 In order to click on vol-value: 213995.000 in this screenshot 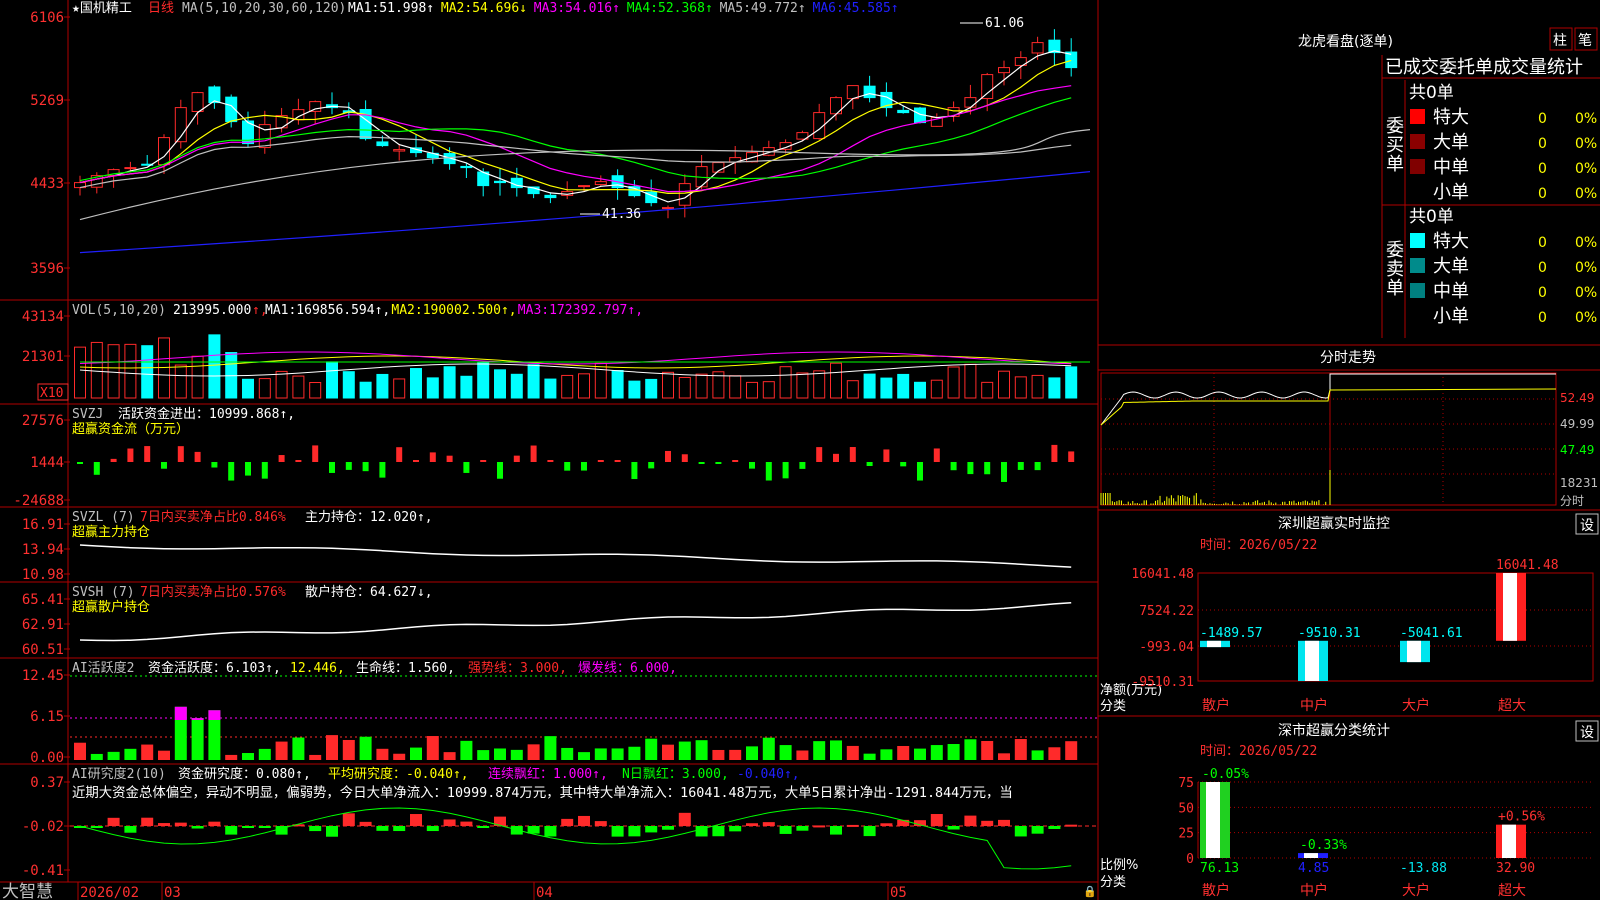, I will do `click(212, 310)`.